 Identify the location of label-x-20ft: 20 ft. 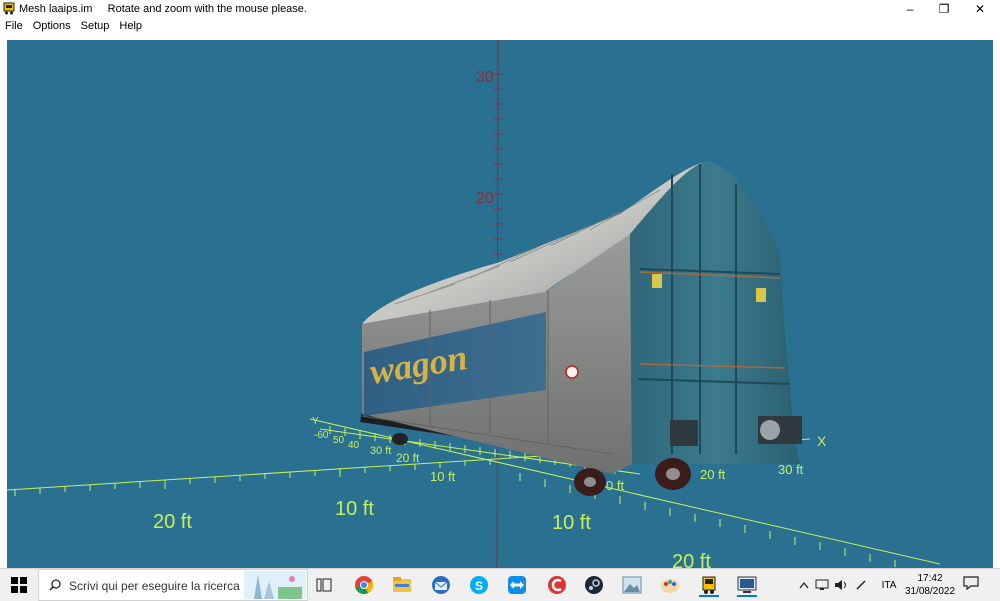
(713, 474).